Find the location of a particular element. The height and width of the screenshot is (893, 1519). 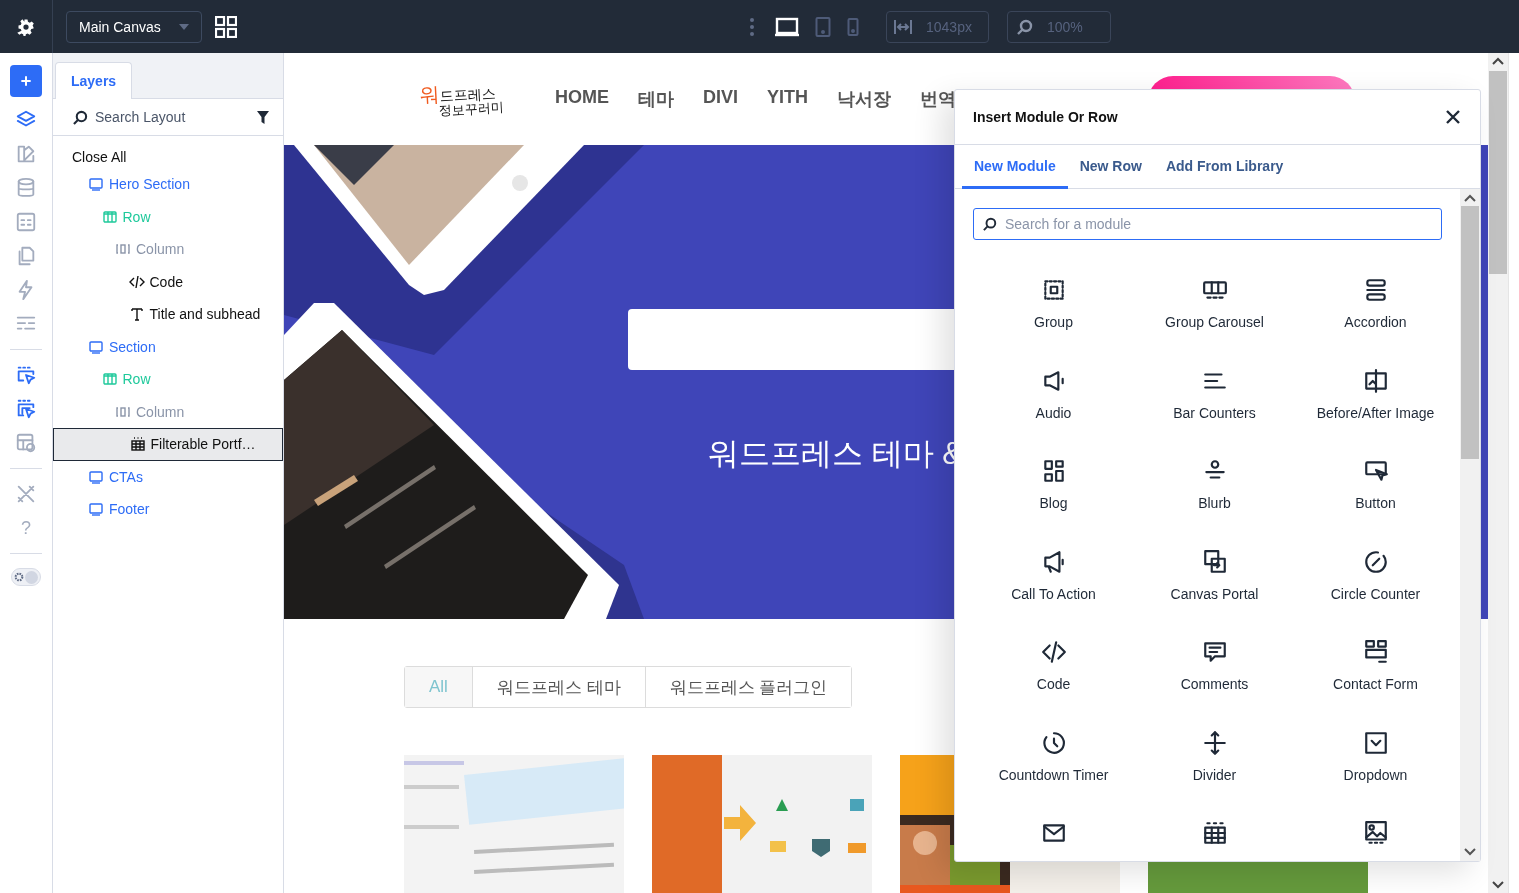

module-label: Blog is located at coordinates (1053, 503).